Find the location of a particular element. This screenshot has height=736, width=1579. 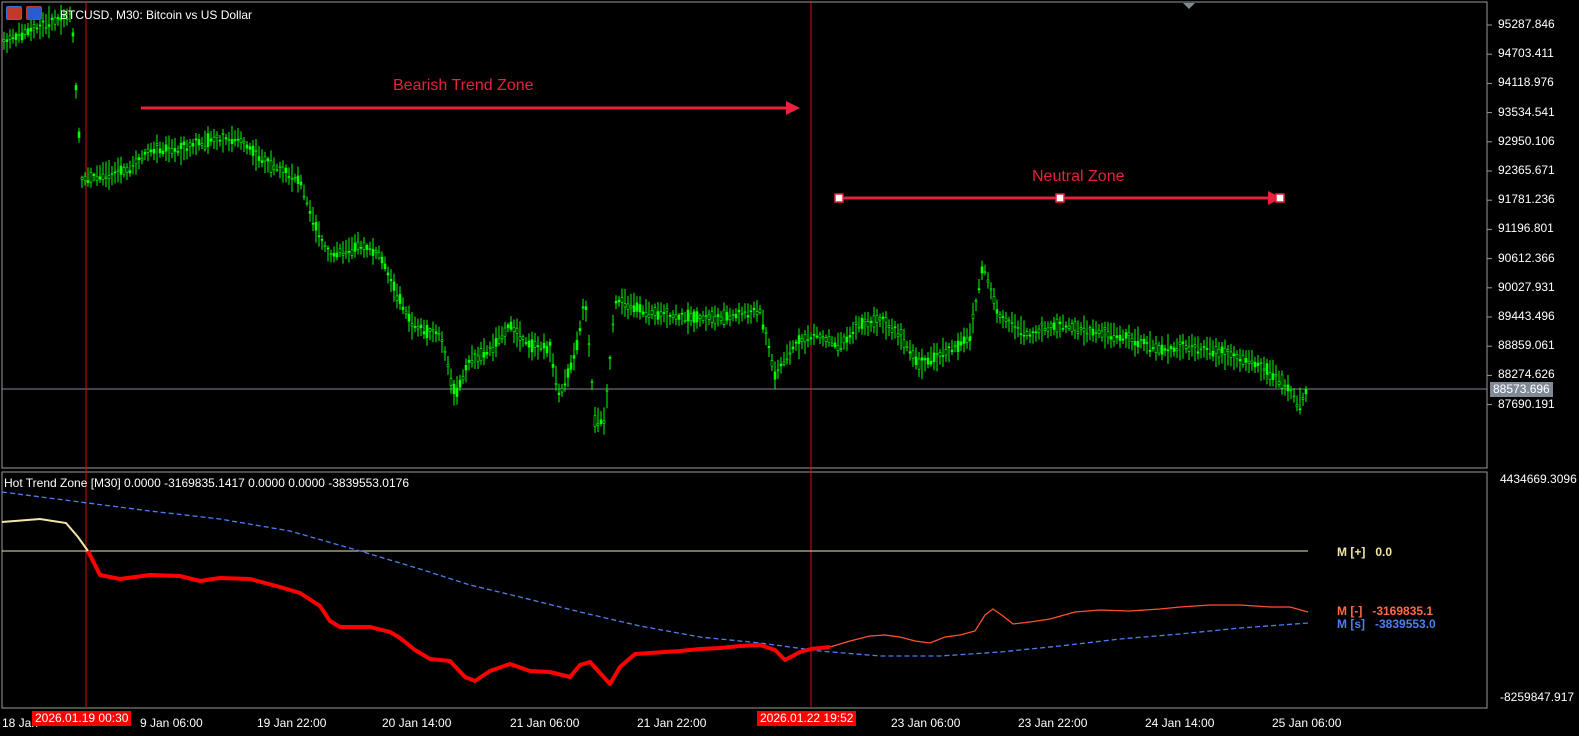

symbol-icon is located at coordinates (34, 13).